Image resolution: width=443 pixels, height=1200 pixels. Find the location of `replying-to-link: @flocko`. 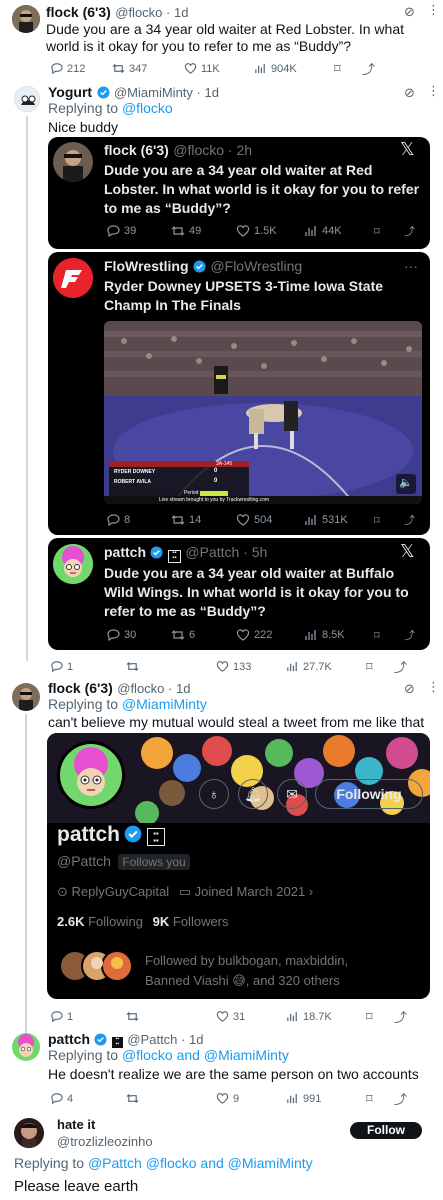

replying-to-link: @flocko is located at coordinates (147, 108).